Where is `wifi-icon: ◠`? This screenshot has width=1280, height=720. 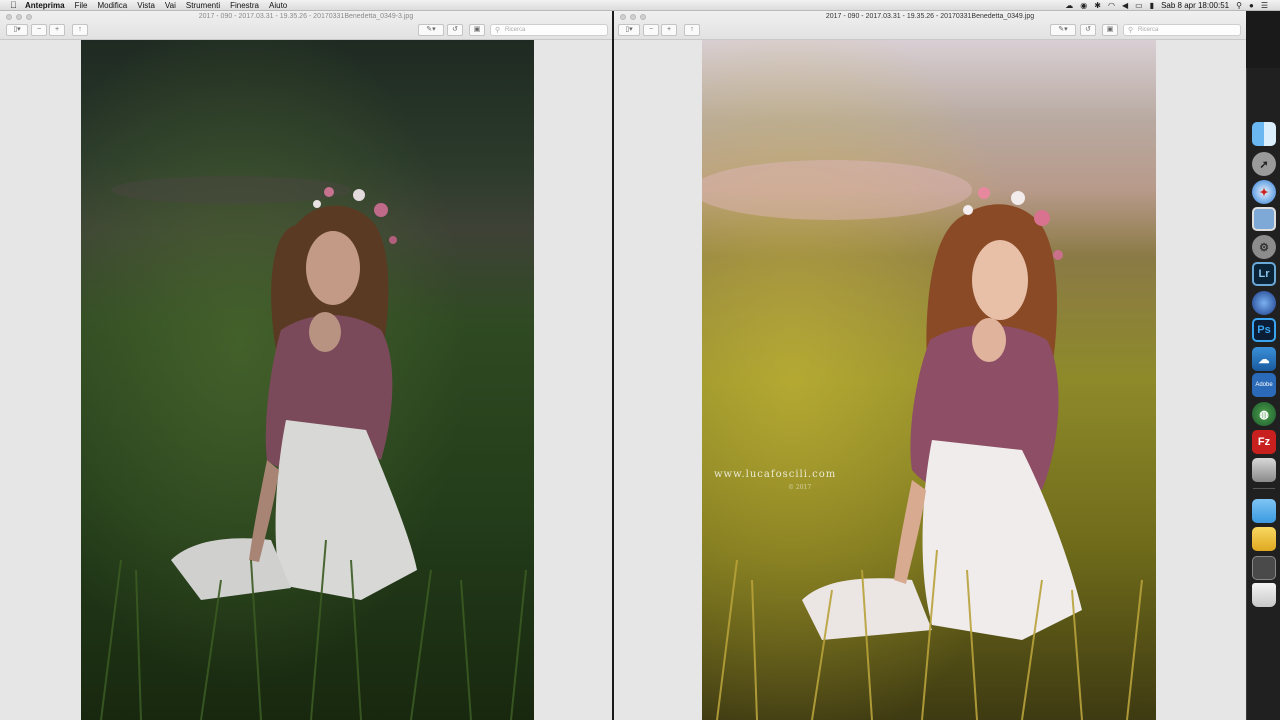
wifi-icon: ◠ is located at coordinates (1111, 5).